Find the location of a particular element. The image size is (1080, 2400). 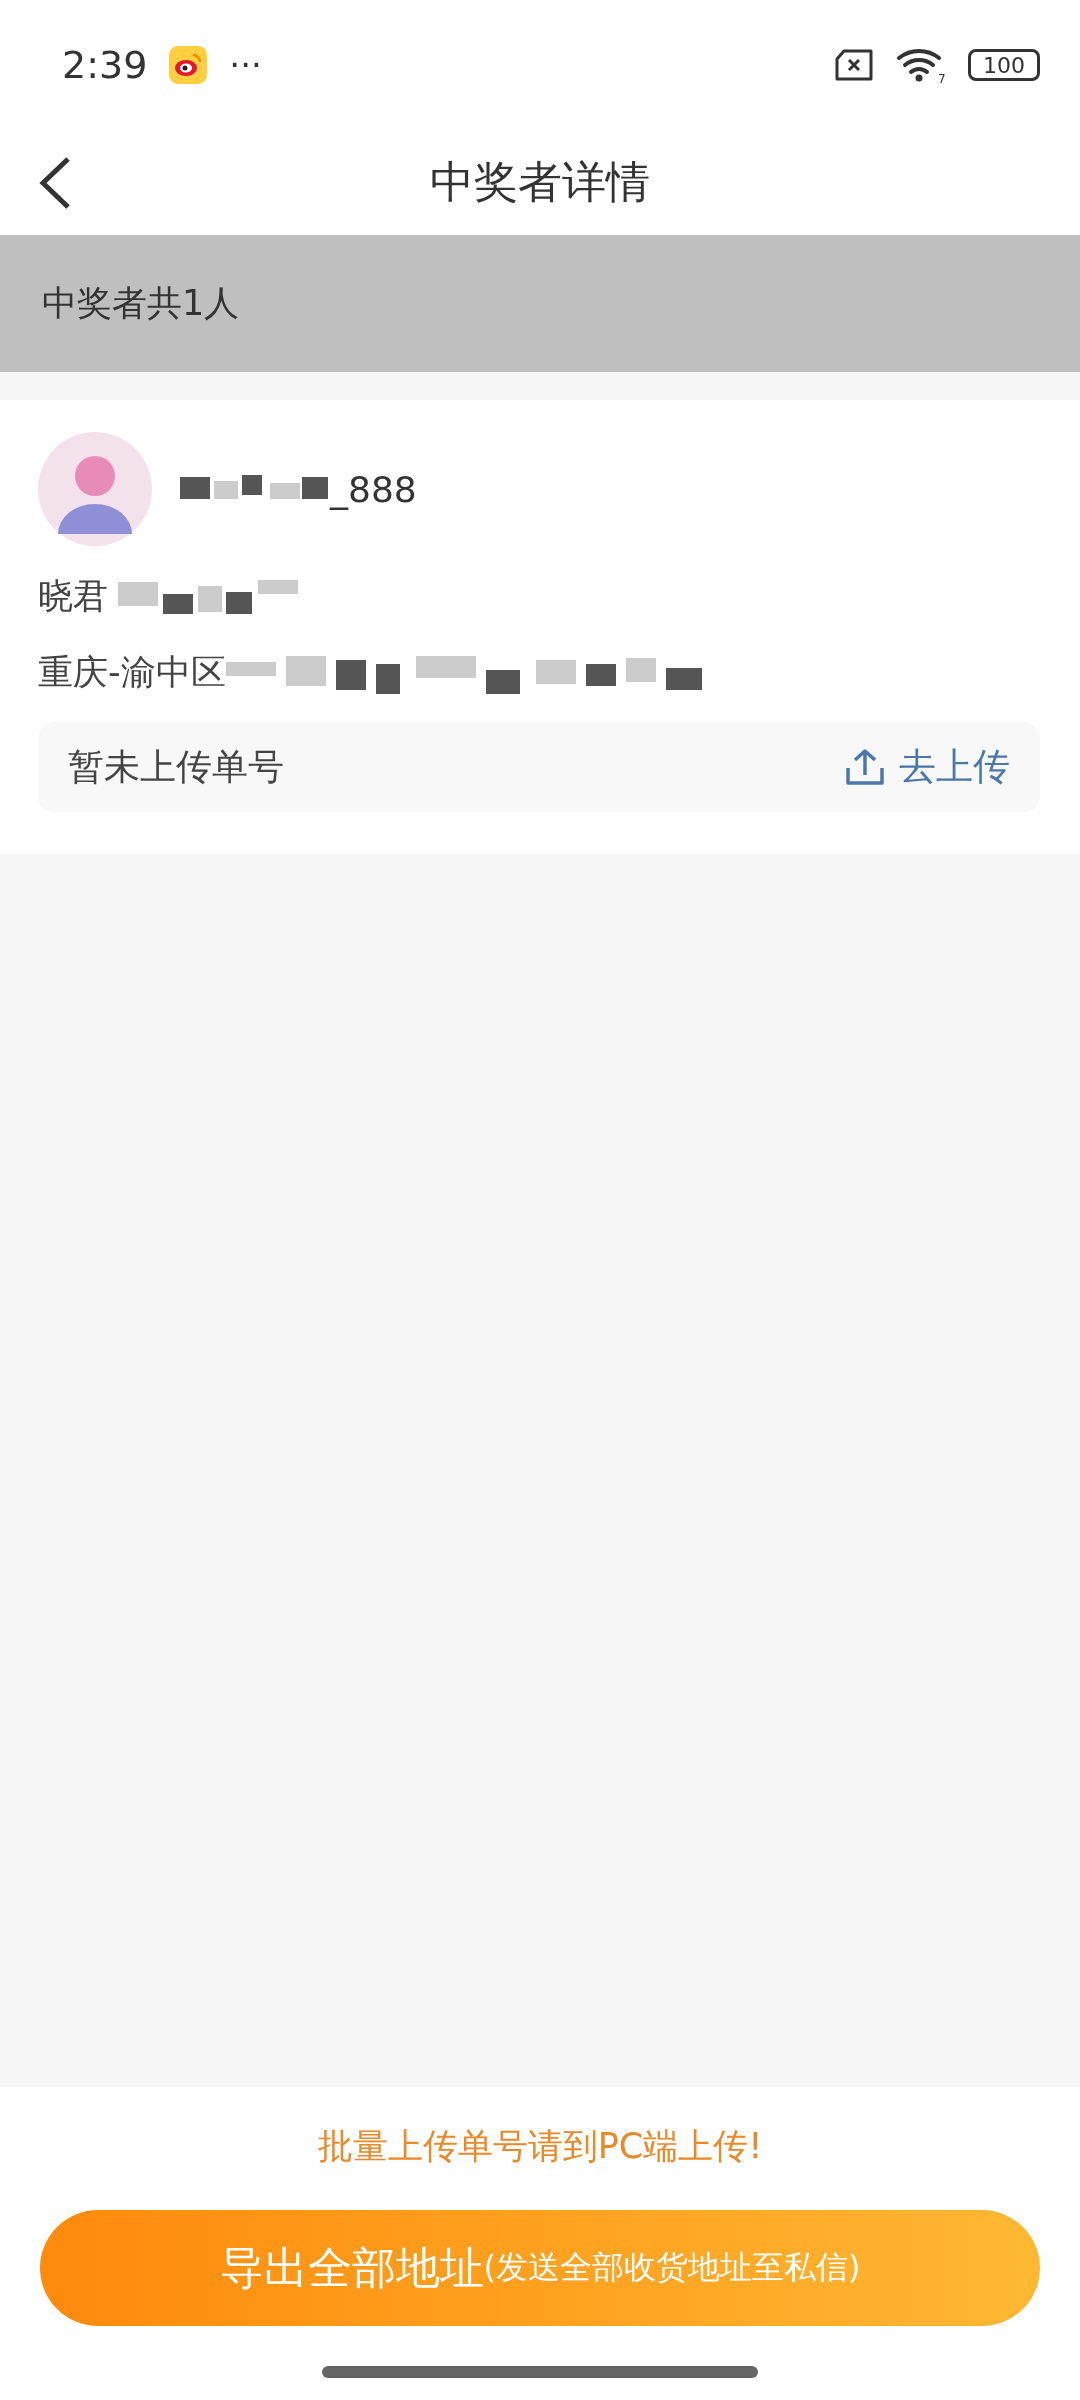

upload-icon is located at coordinates (865, 767).